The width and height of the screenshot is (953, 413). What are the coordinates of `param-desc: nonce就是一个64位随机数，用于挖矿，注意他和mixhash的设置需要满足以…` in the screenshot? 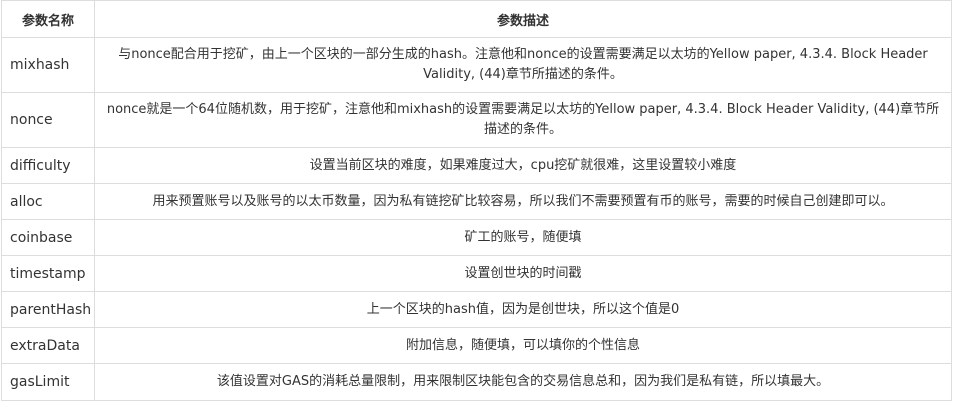 It's located at (523, 120).